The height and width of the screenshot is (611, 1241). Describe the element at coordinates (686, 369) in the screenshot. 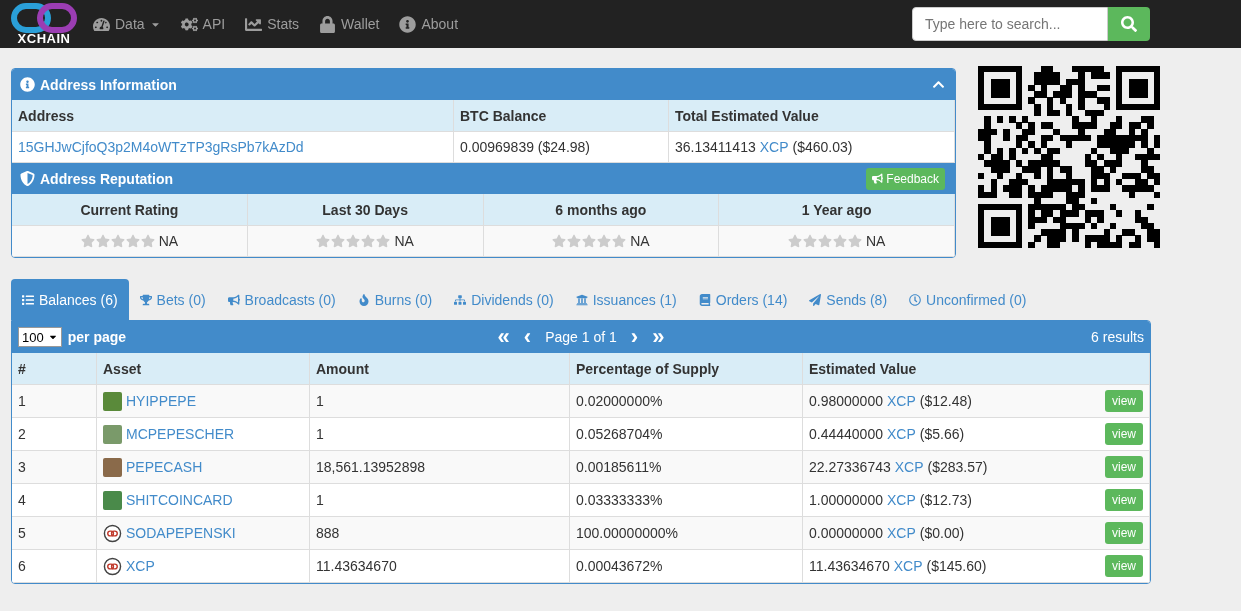

I see `column-header: Percentage of Supply` at that location.